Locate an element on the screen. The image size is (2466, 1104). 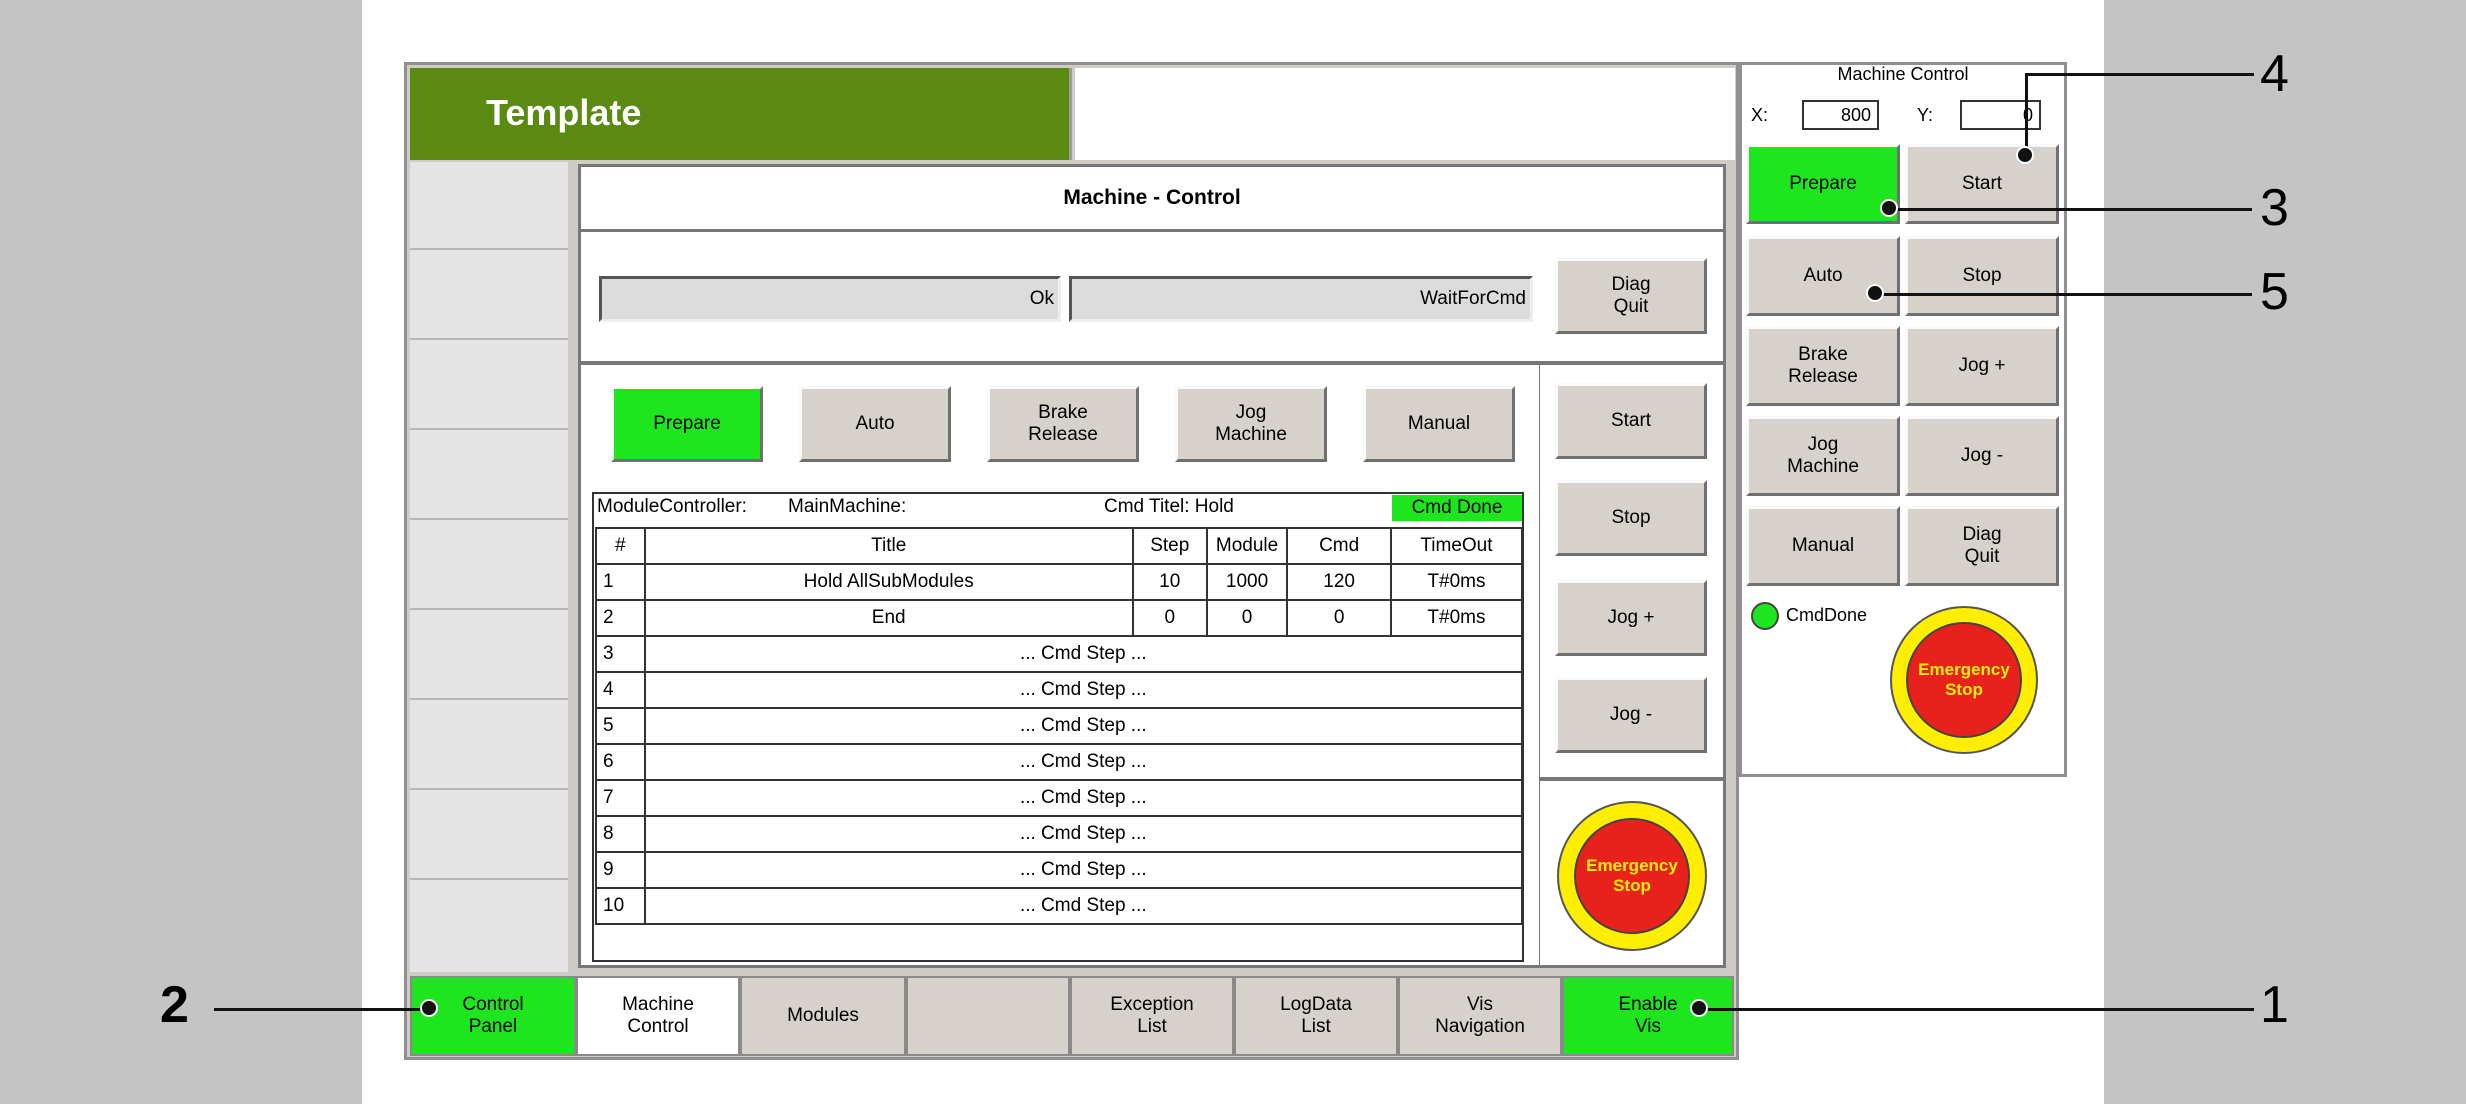
side-jog-plus-button: Jog + is located at coordinates (1982, 366).